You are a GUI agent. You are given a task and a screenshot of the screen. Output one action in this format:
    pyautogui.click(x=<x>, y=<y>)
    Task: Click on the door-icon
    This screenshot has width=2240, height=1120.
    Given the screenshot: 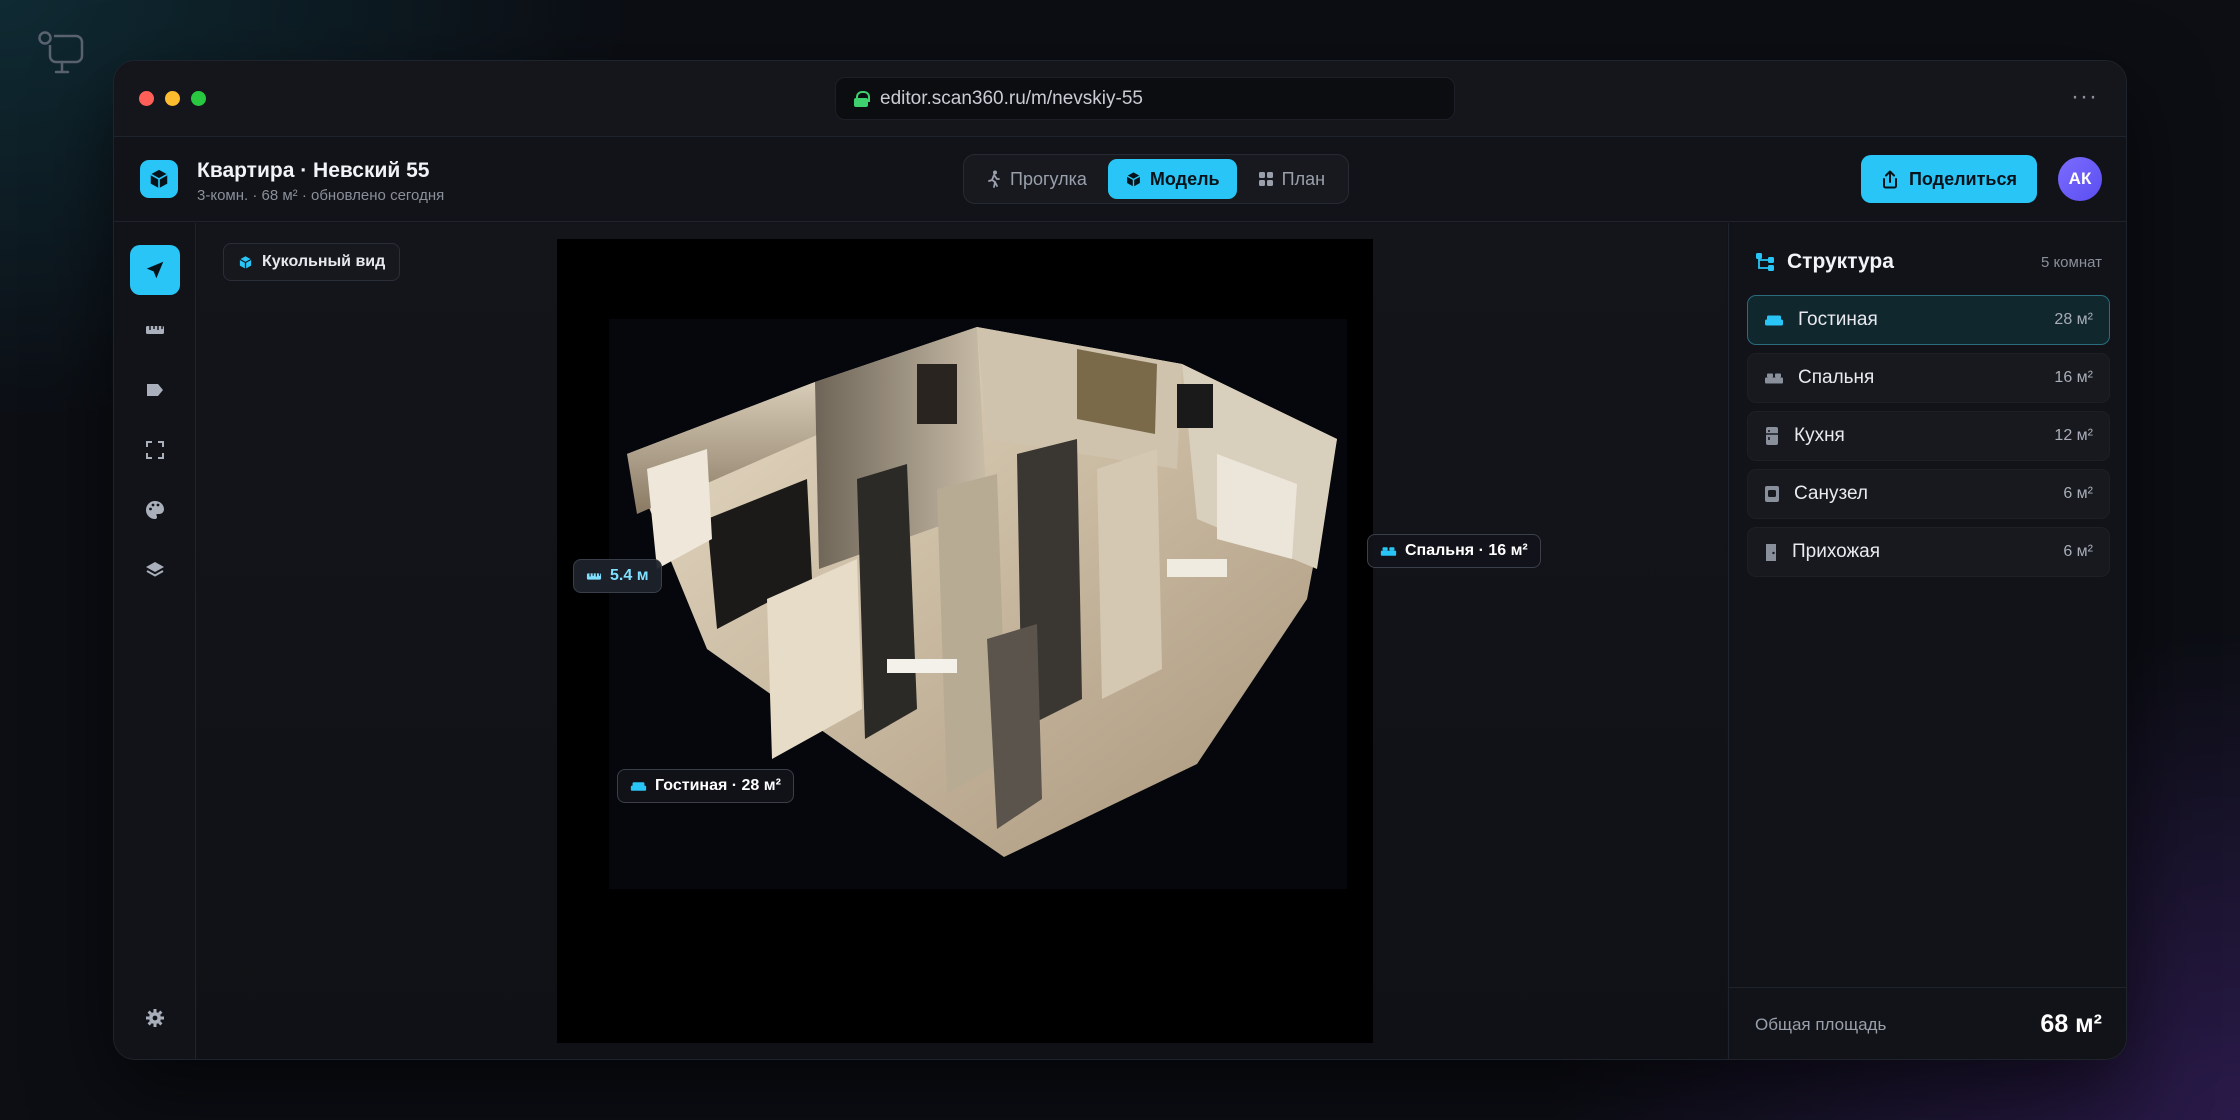 What is the action you would take?
    pyautogui.click(x=1771, y=552)
    